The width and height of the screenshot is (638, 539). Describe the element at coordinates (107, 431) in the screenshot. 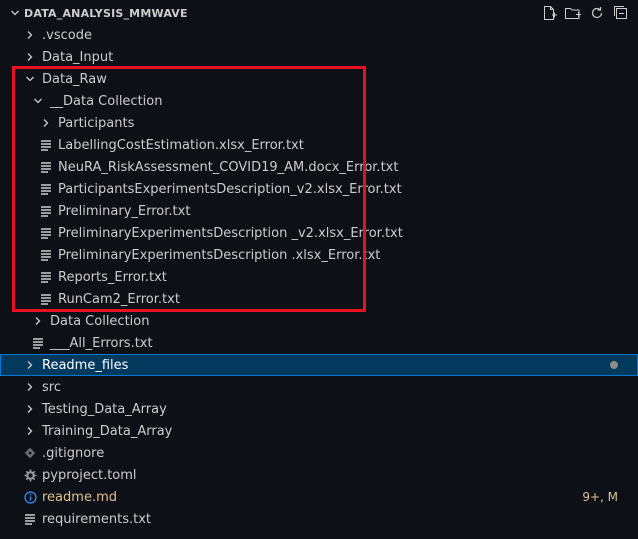

I see `tree-item-label: Training_Data_Array` at that location.